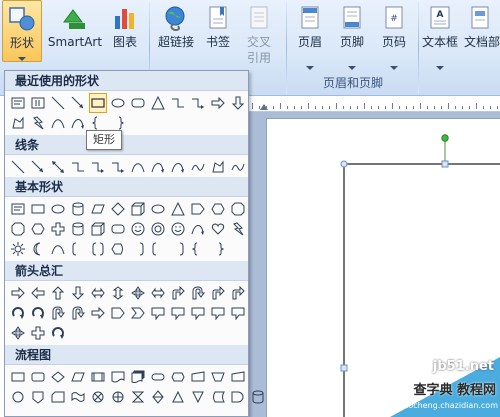  Describe the element at coordinates (18, 167) in the screenshot. I see `line-shape-icon` at that location.